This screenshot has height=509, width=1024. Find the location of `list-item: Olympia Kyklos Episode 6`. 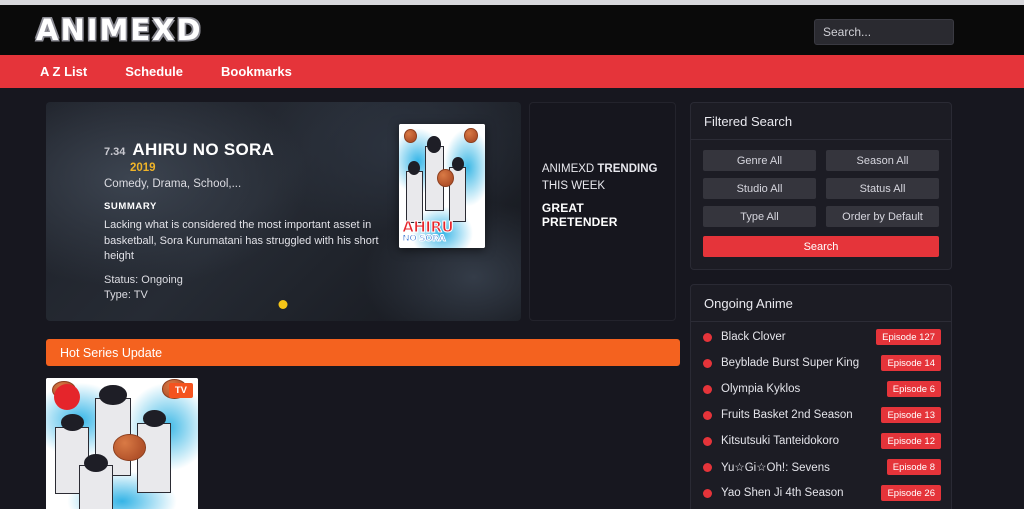

list-item: Olympia Kyklos Episode 6 is located at coordinates (821, 389).